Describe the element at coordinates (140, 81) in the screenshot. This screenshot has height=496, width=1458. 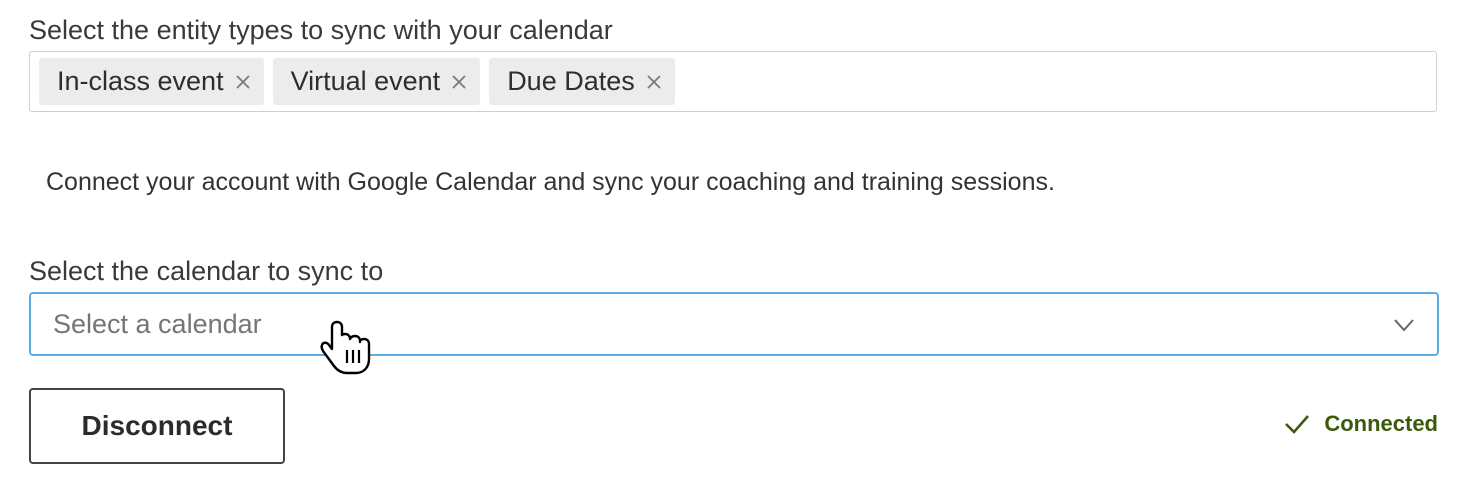
I see `tag-label: In-class event` at that location.